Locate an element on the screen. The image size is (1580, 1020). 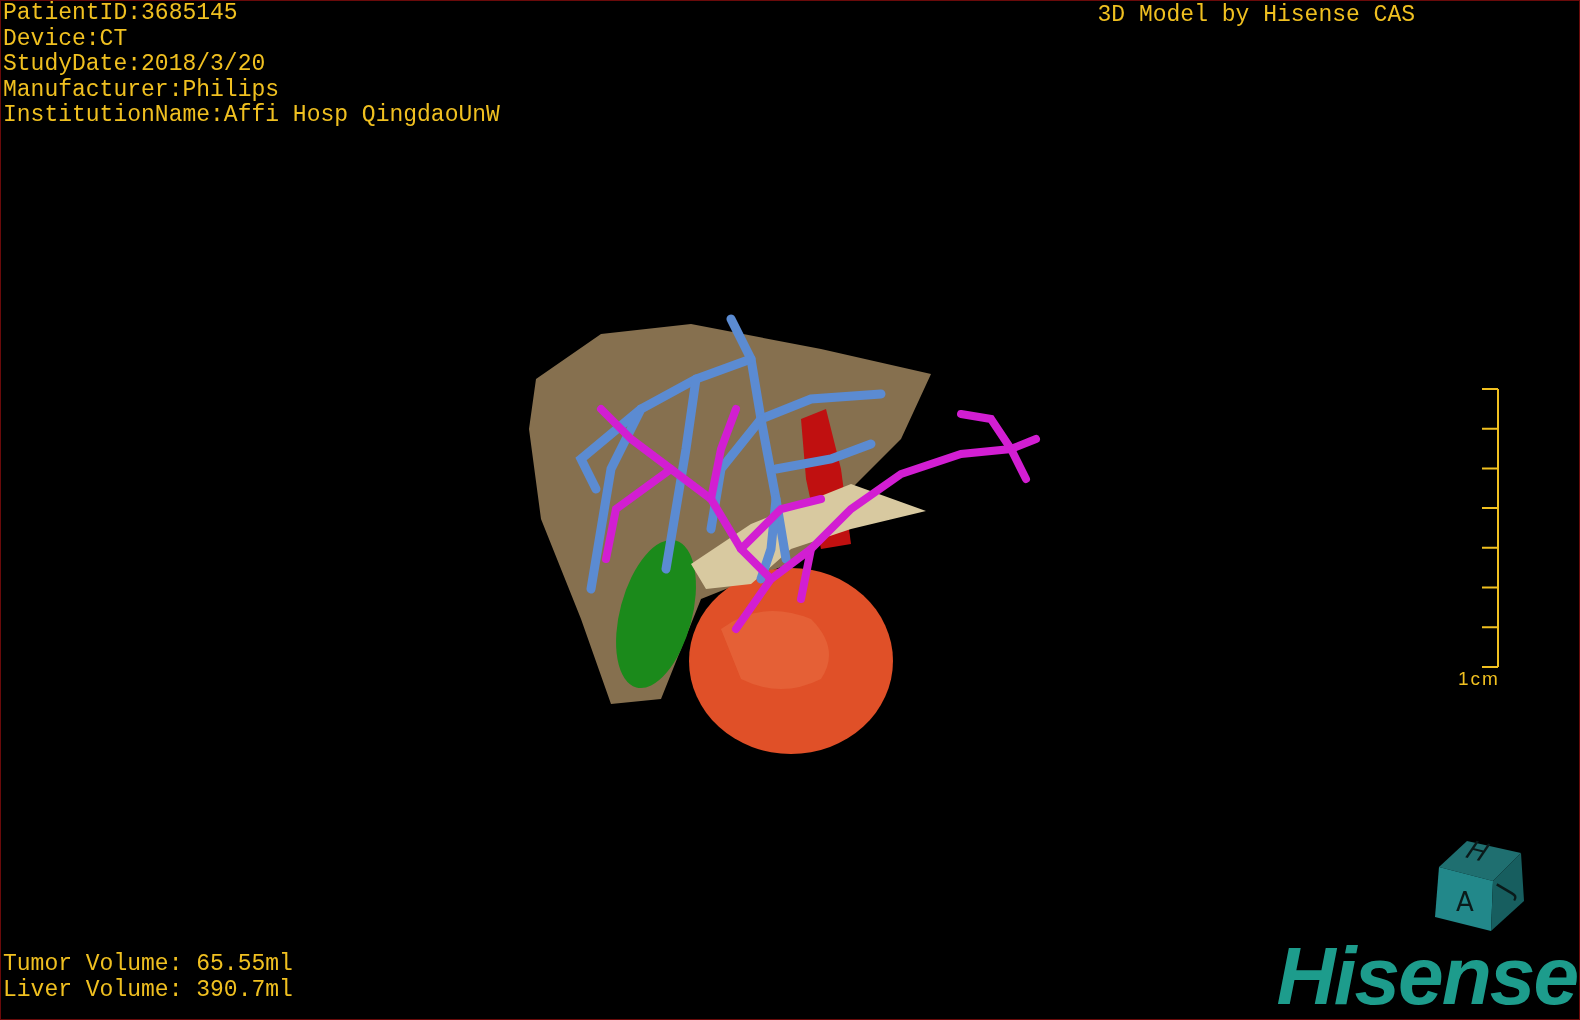
patient-info-text: StudyDate:2018/3/20 is located at coordinates (135, 65).